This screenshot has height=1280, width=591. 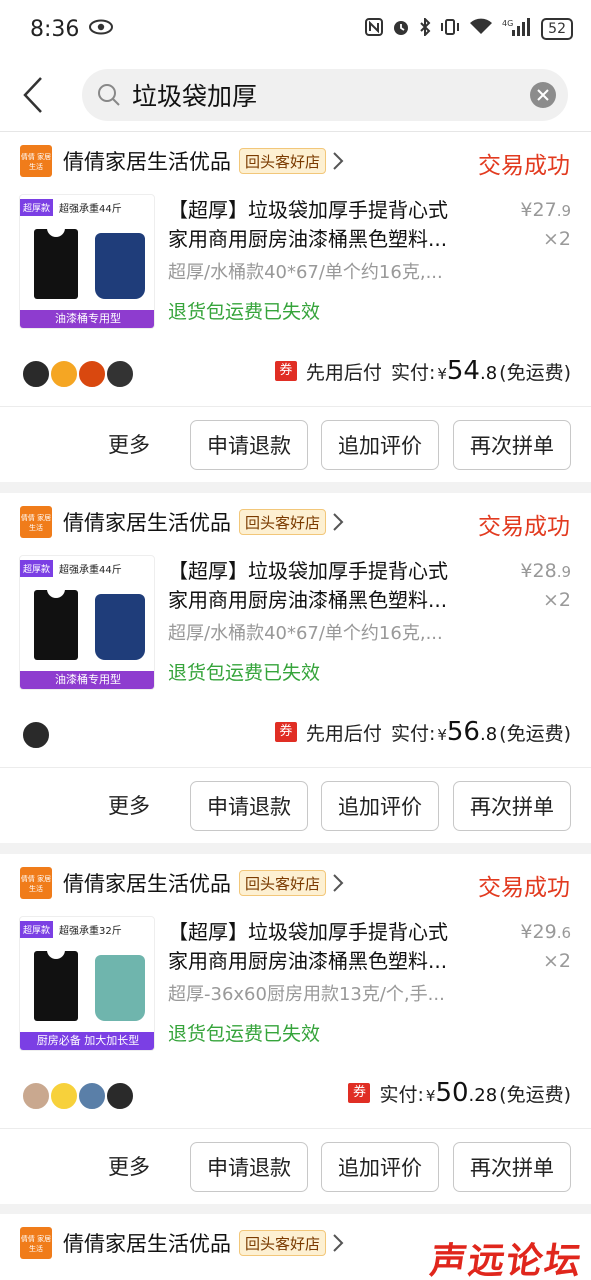 What do you see at coordinates (331, 95) in the screenshot?
I see `search-query: 垃圾袋加厚` at bounding box center [331, 95].